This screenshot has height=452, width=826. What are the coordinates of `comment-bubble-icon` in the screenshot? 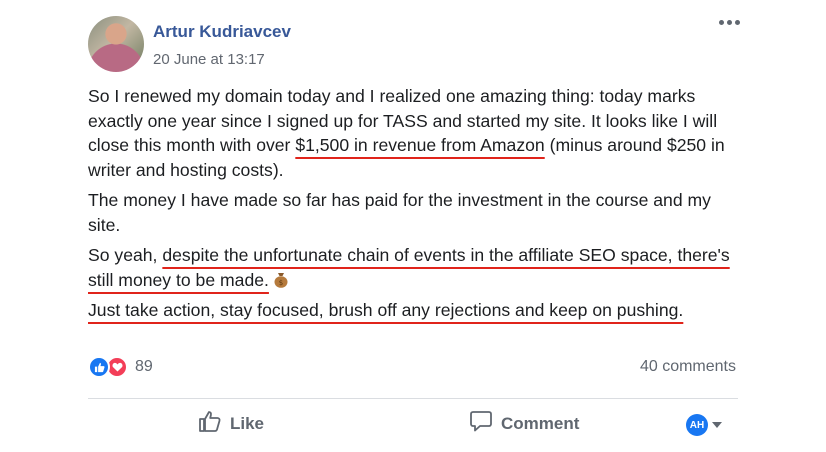 It's located at (481, 423).